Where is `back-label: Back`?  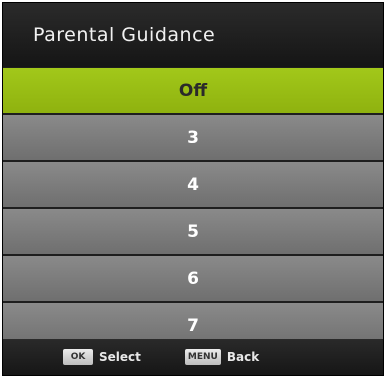
back-label: Back is located at coordinates (243, 357).